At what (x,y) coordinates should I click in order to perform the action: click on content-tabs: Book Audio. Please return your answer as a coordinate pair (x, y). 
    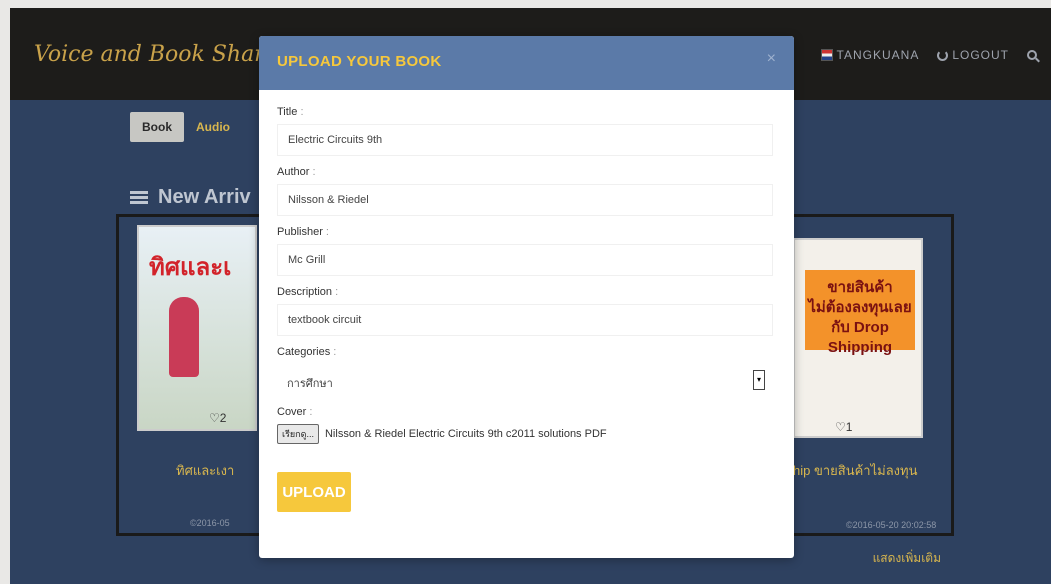
    Looking at the image, I should click on (186, 127).